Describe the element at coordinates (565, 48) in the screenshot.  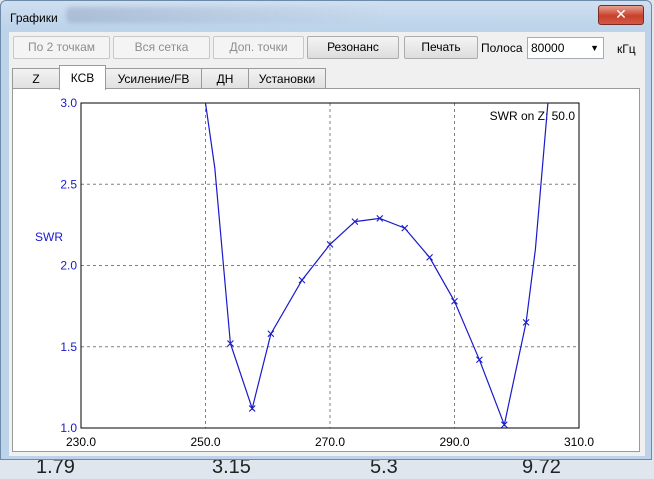
I see `band-select: 80000 ▼` at that location.